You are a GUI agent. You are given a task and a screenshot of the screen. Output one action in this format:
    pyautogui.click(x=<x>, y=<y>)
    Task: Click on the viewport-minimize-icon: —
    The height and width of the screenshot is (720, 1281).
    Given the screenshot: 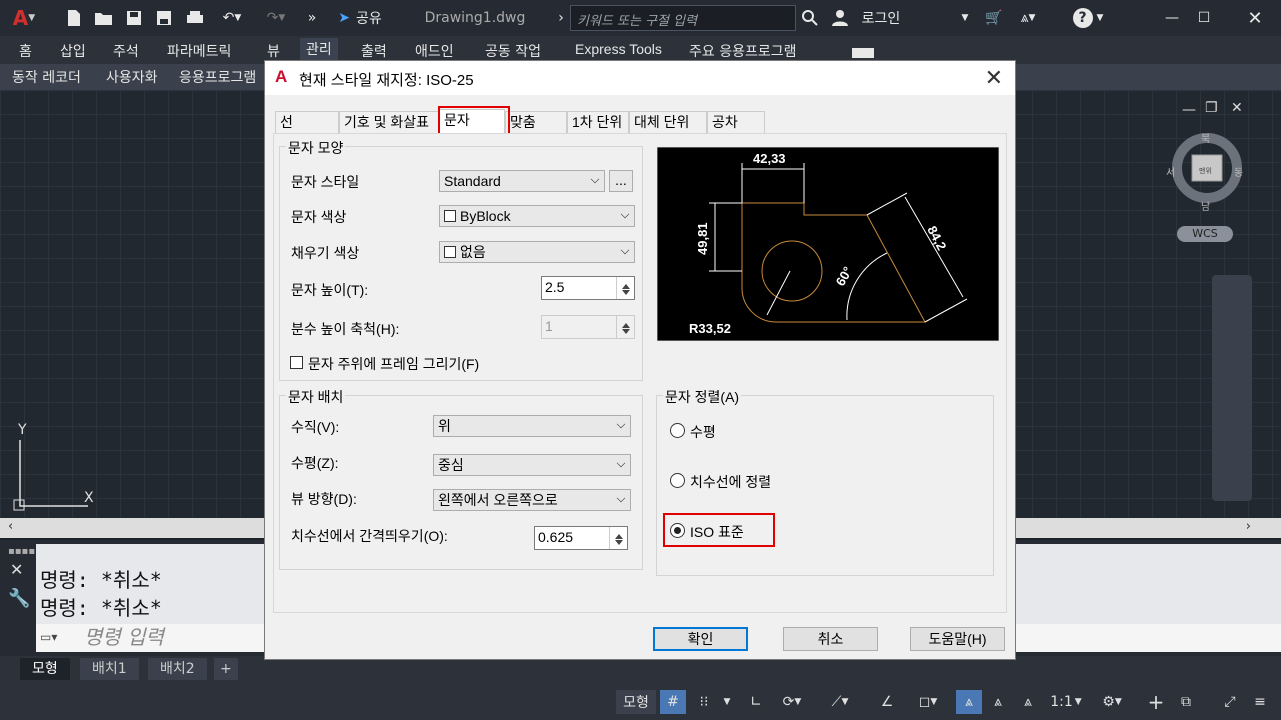 What is the action you would take?
    pyautogui.click(x=1189, y=110)
    